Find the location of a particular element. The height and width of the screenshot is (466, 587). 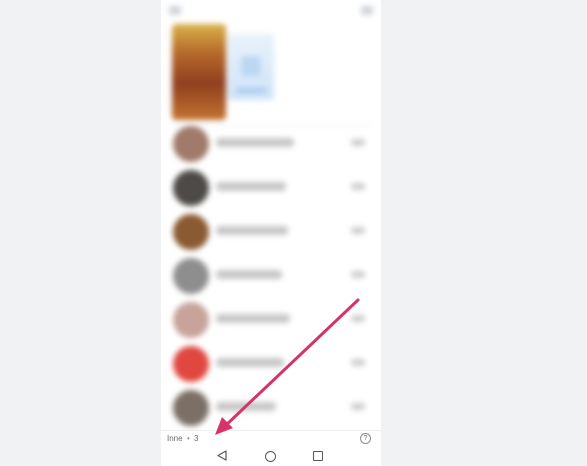

story-card-bar is located at coordinates (251, 90).